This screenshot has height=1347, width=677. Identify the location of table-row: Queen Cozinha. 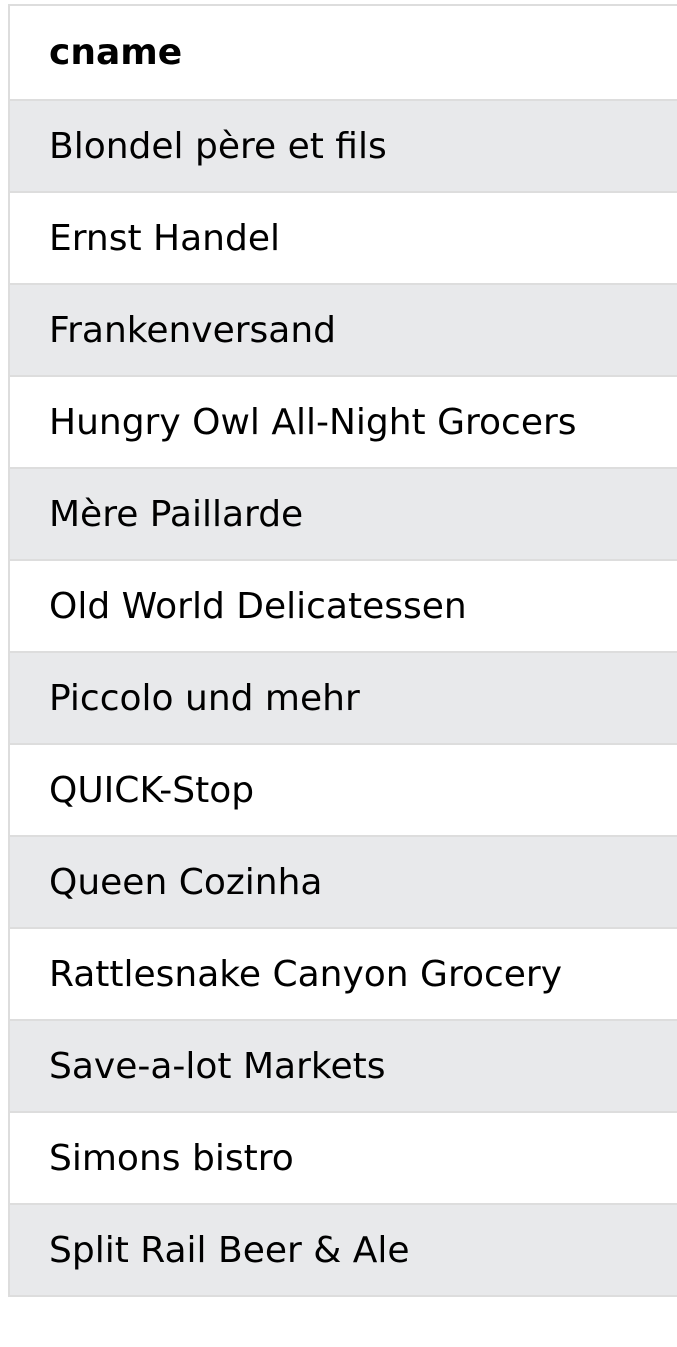
(343, 882).